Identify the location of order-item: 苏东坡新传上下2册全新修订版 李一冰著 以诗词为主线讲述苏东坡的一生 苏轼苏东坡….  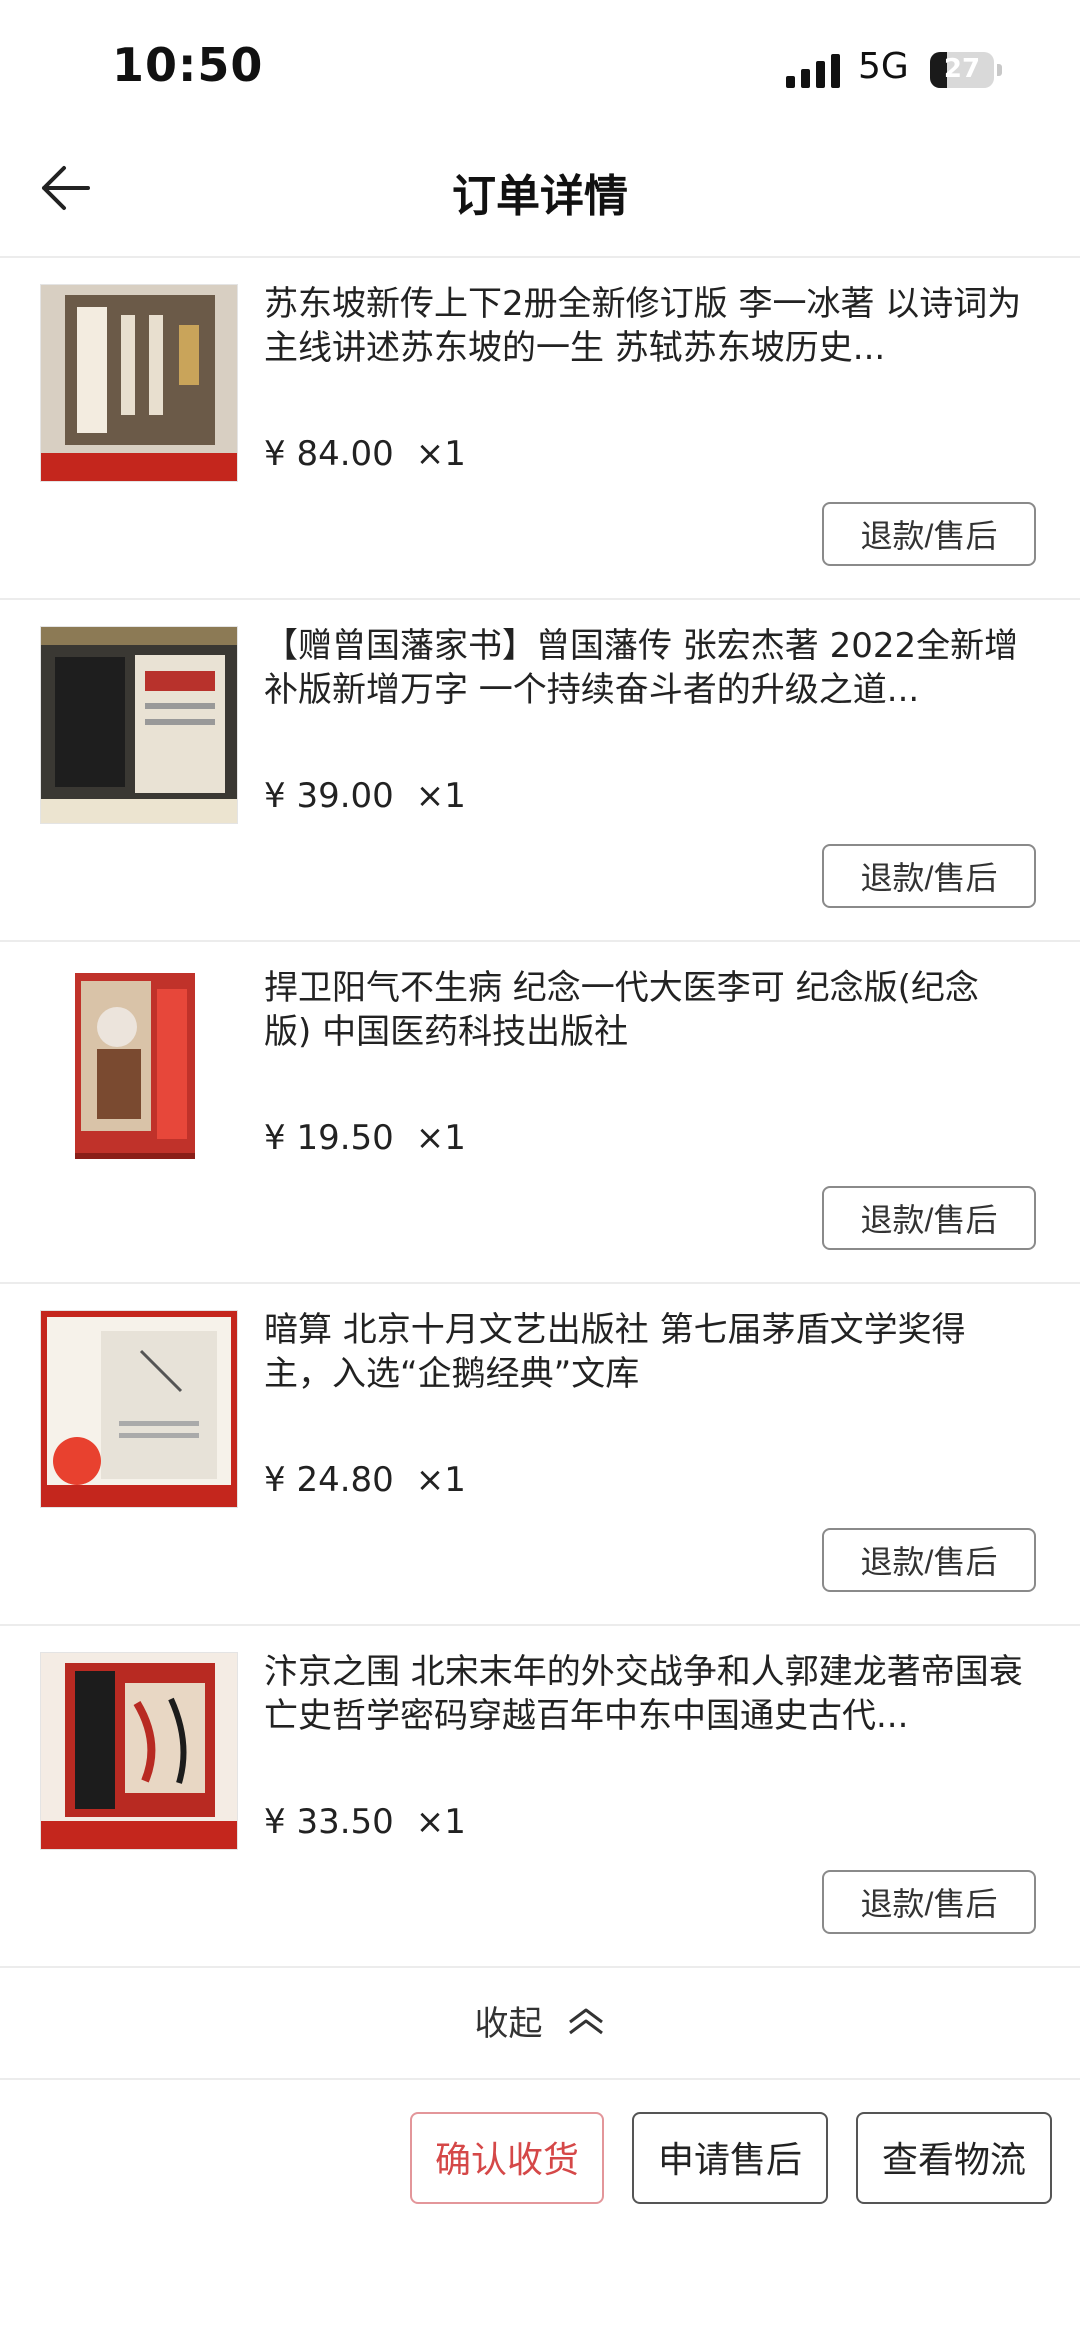
(540, 429).